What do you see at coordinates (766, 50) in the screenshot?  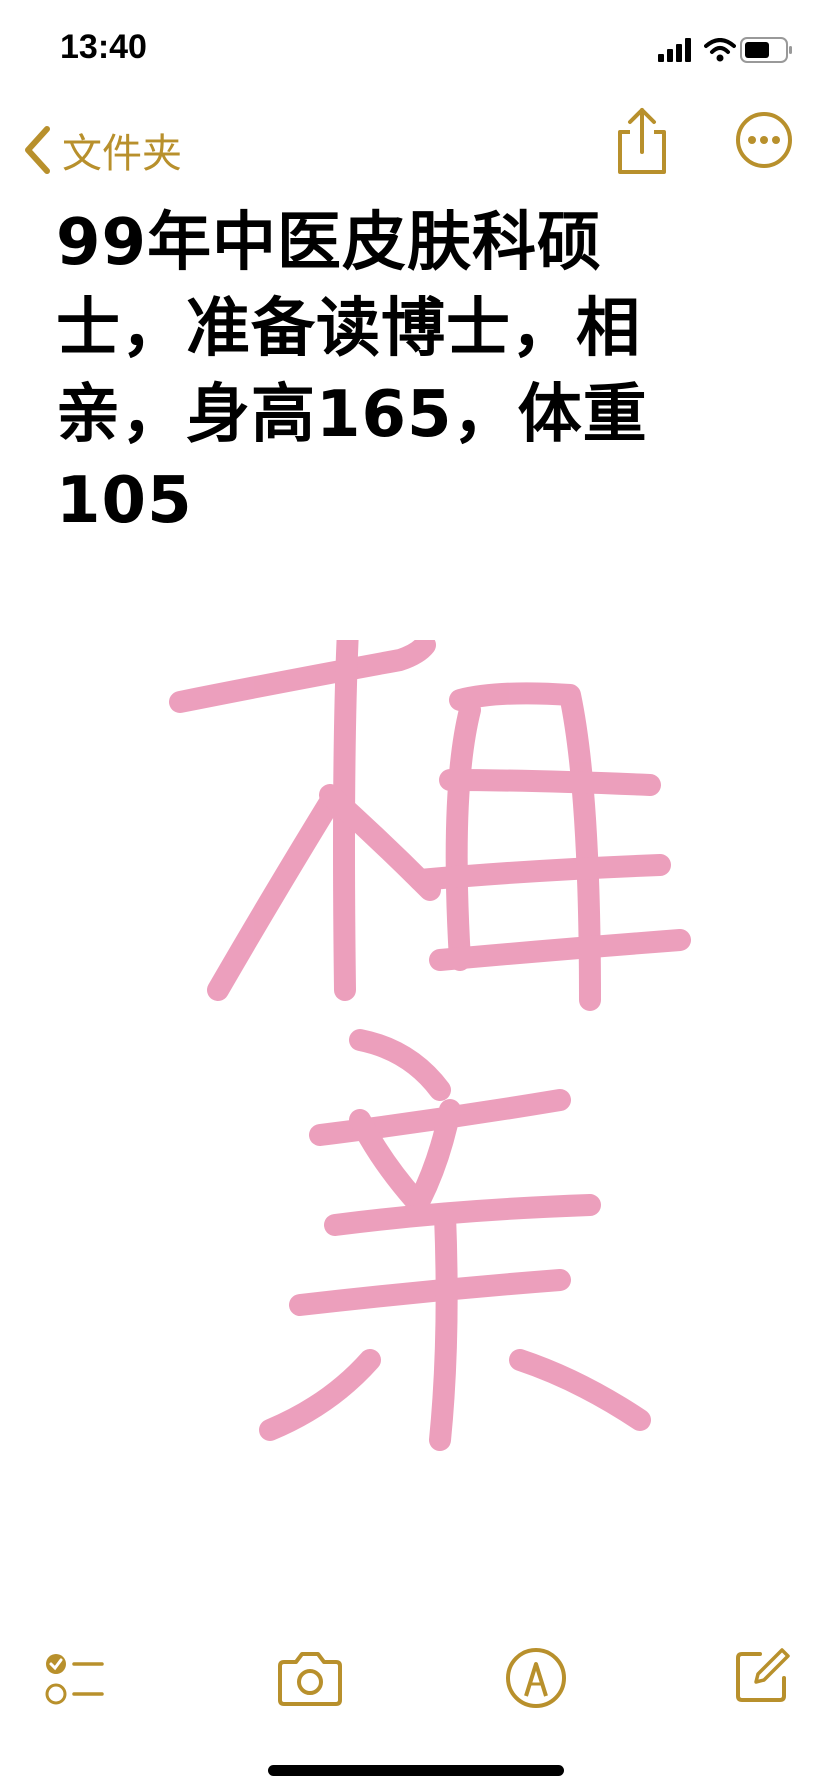 I see `battery-icon` at bounding box center [766, 50].